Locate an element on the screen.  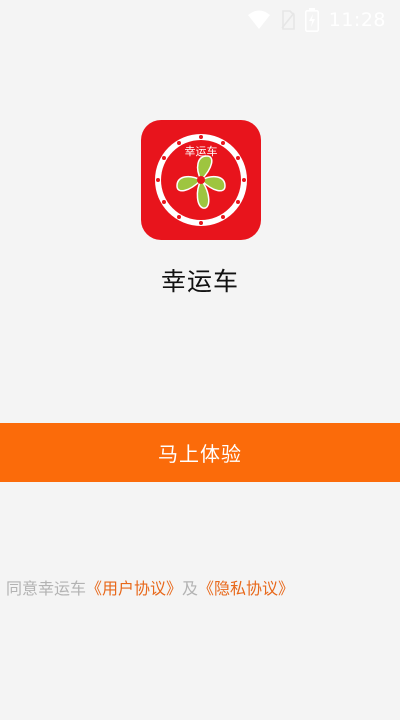
logo-text: 幸运车 is located at coordinates (201, 151).